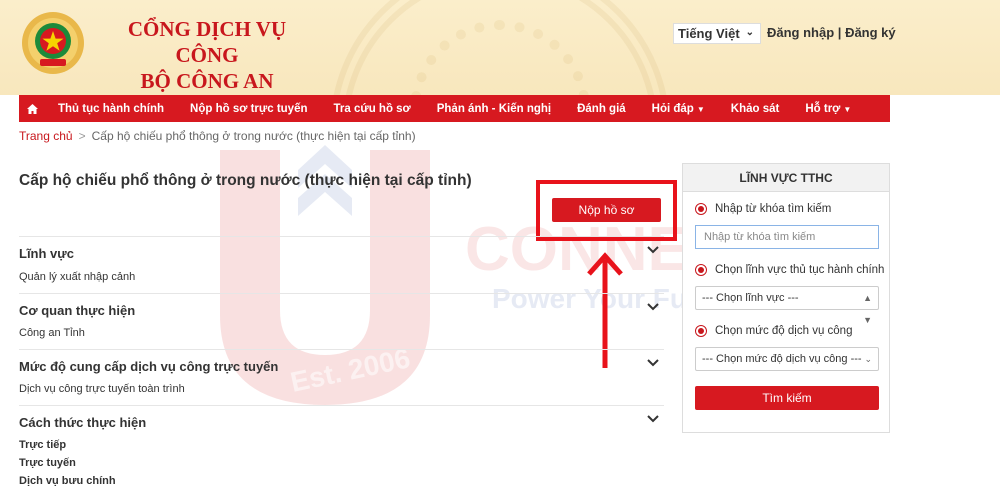 The width and height of the screenshot is (1000, 500). Describe the element at coordinates (786, 178) in the screenshot. I see `sidebar-title: LĨNH VỰC TTHC` at that location.